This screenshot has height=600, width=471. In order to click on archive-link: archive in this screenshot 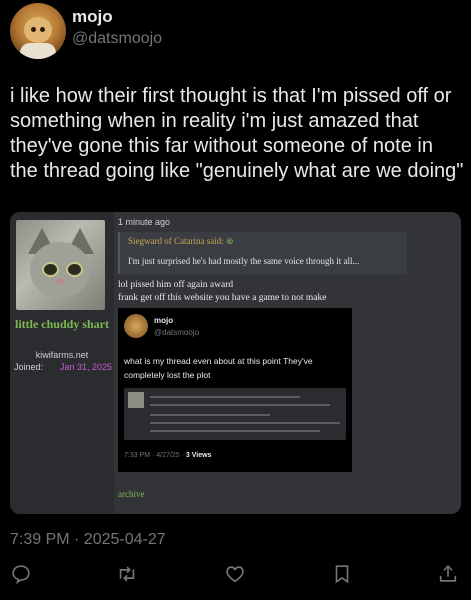, I will do `click(131, 494)`.